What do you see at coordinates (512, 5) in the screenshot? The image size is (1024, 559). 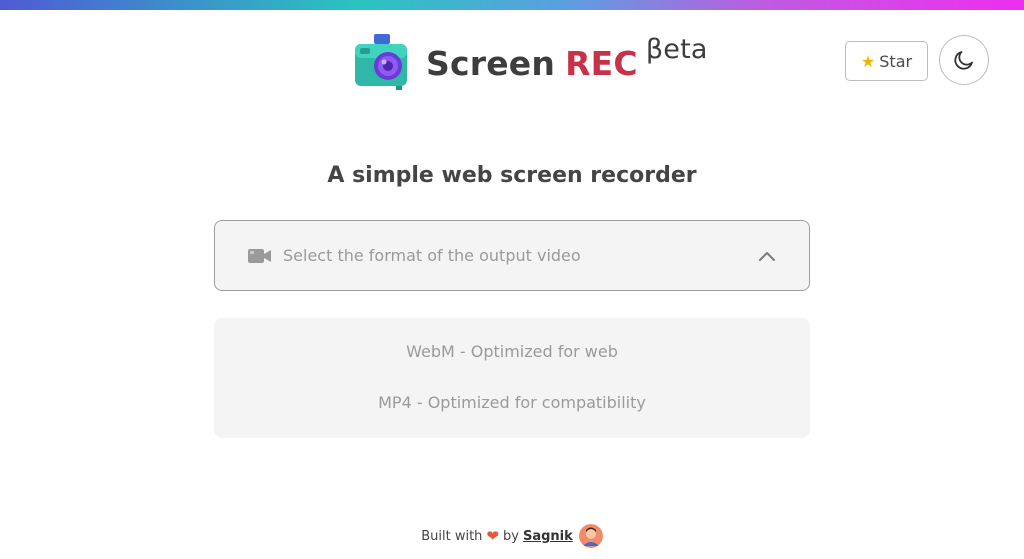 I see `gradient-top-bar` at bounding box center [512, 5].